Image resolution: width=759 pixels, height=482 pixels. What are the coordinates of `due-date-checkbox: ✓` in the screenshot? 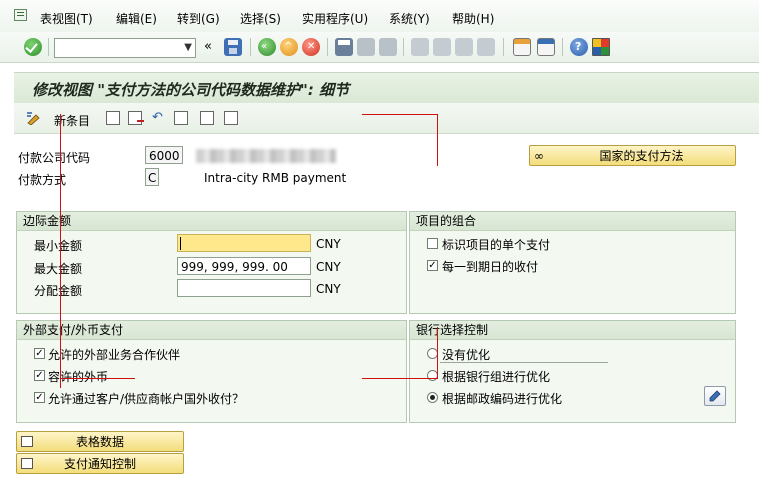 It's located at (432, 265).